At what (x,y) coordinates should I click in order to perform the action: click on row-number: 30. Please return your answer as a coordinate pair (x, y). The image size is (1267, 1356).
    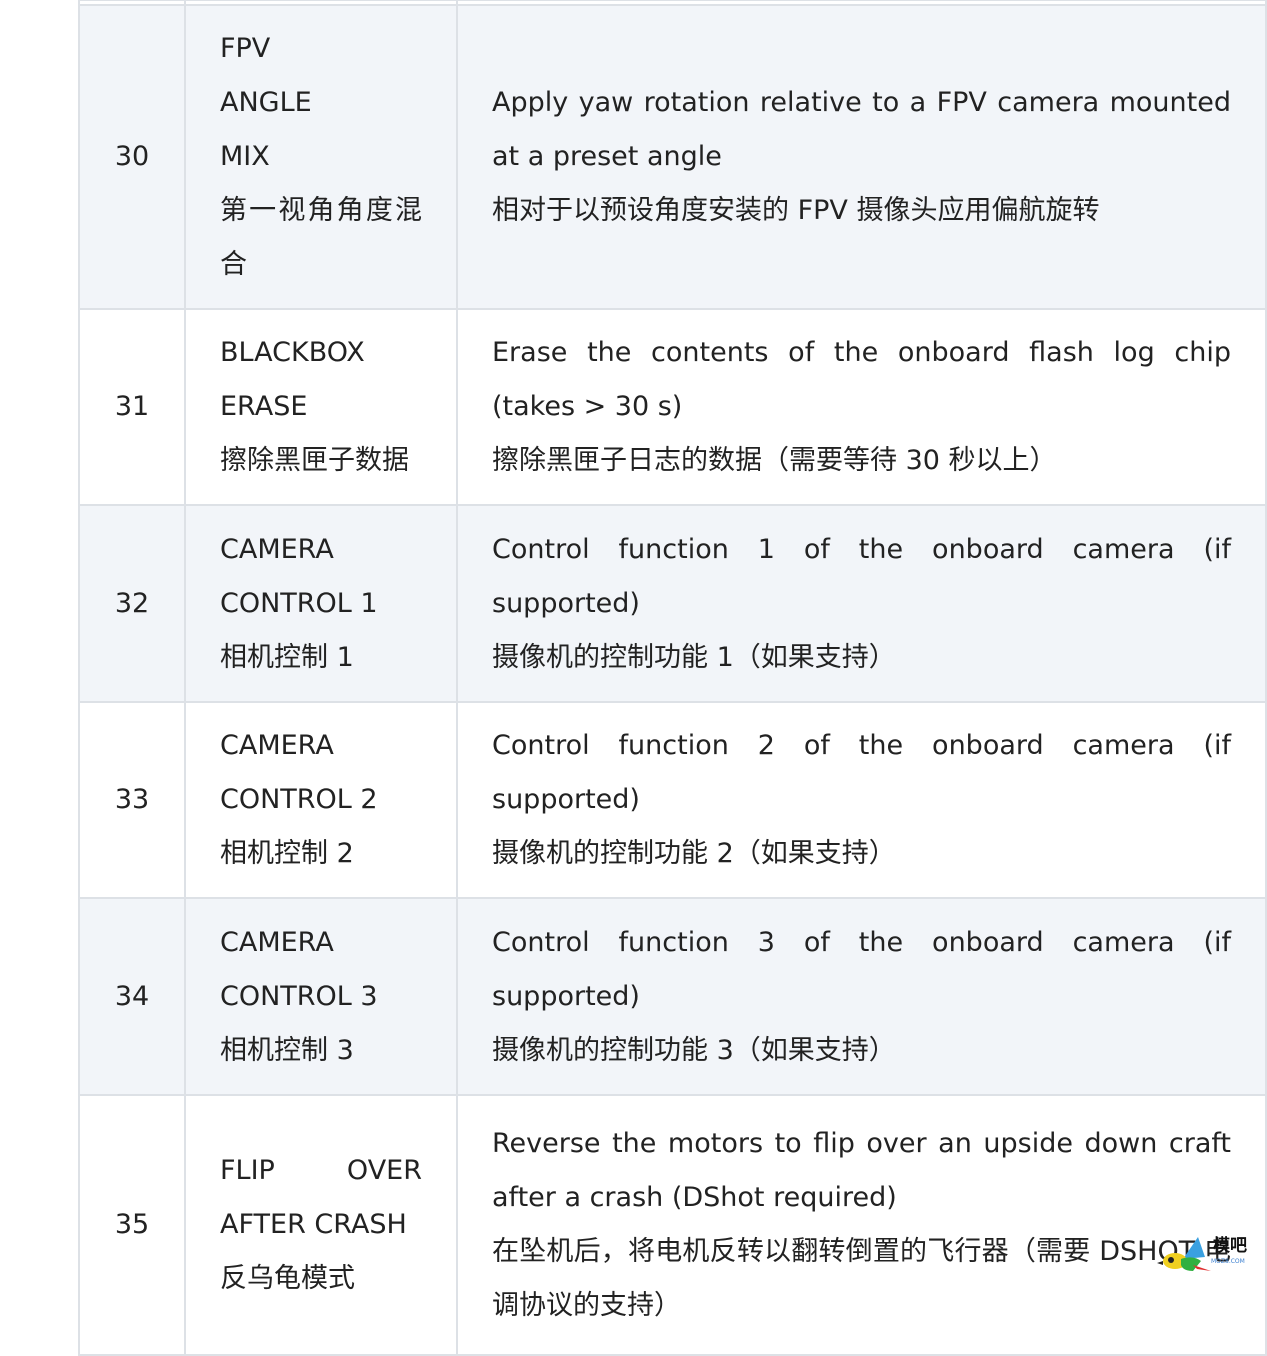
    Looking at the image, I should click on (132, 157).